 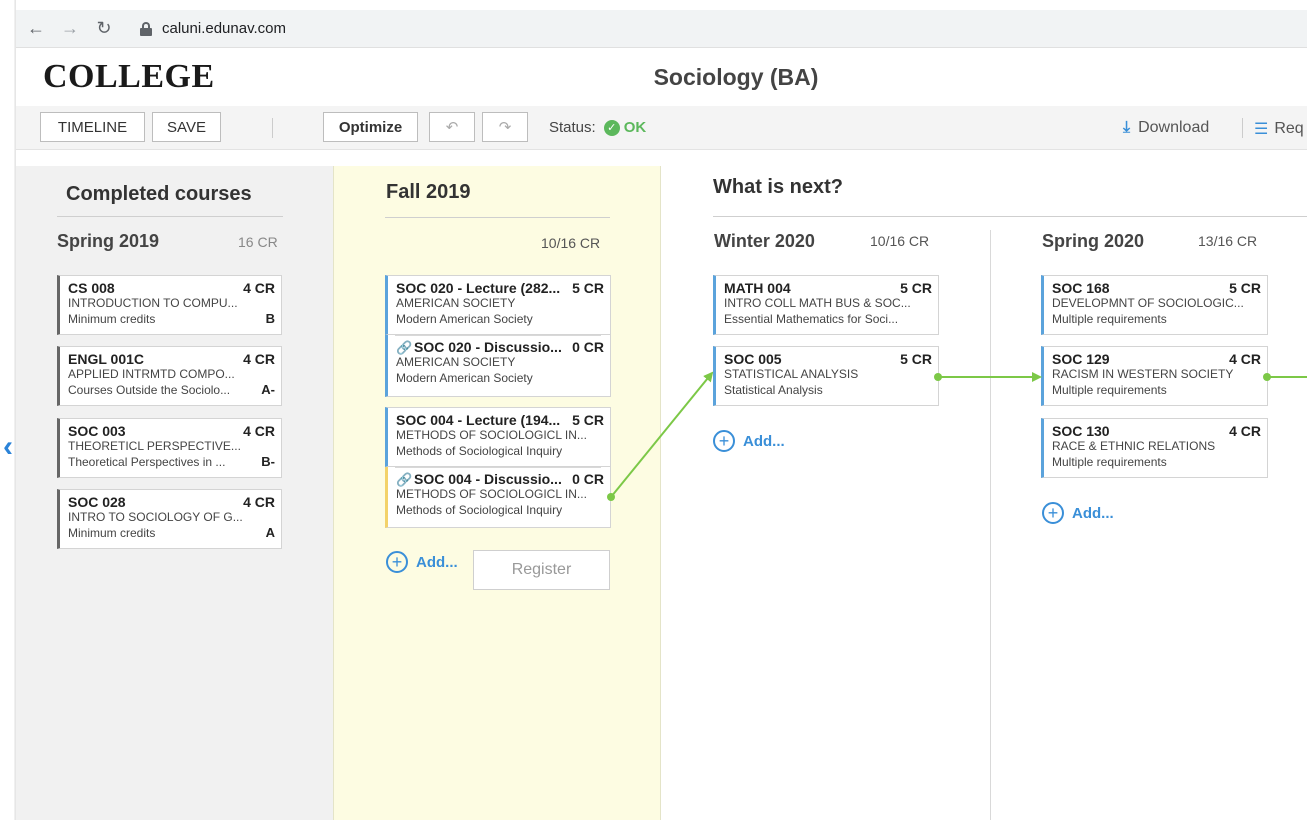 What do you see at coordinates (370, 127) in the screenshot?
I see `optimize-button: Optimize` at bounding box center [370, 127].